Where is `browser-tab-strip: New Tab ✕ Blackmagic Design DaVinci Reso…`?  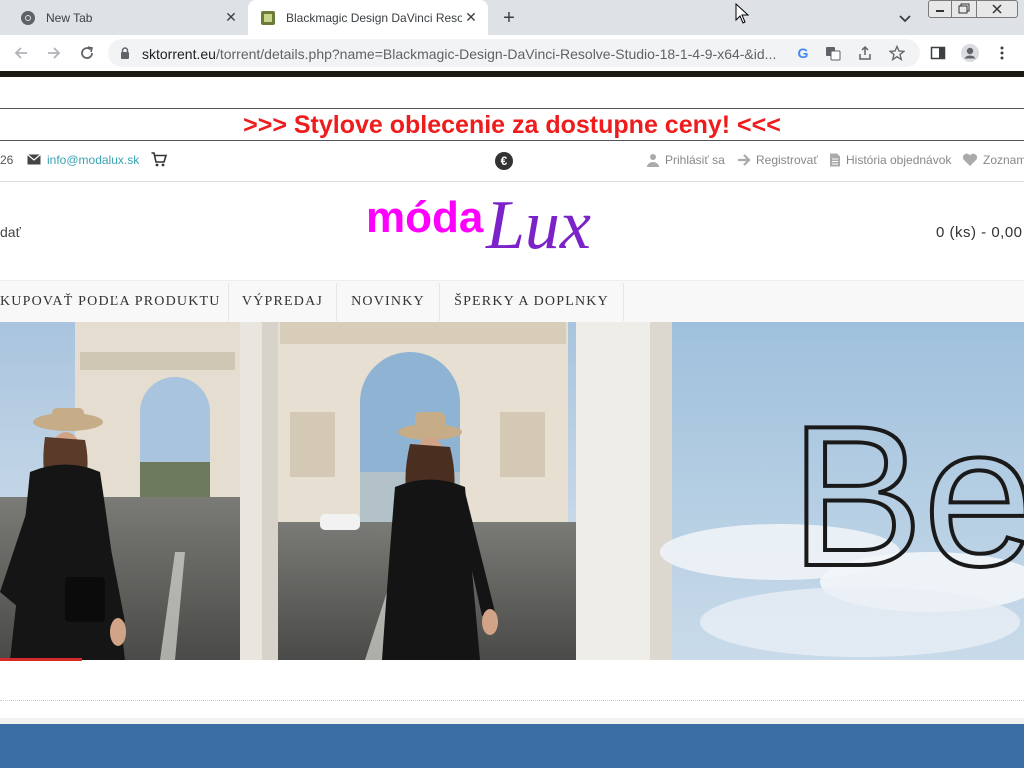 browser-tab-strip: New Tab ✕ Blackmagic Design DaVinci Reso… is located at coordinates (512, 17).